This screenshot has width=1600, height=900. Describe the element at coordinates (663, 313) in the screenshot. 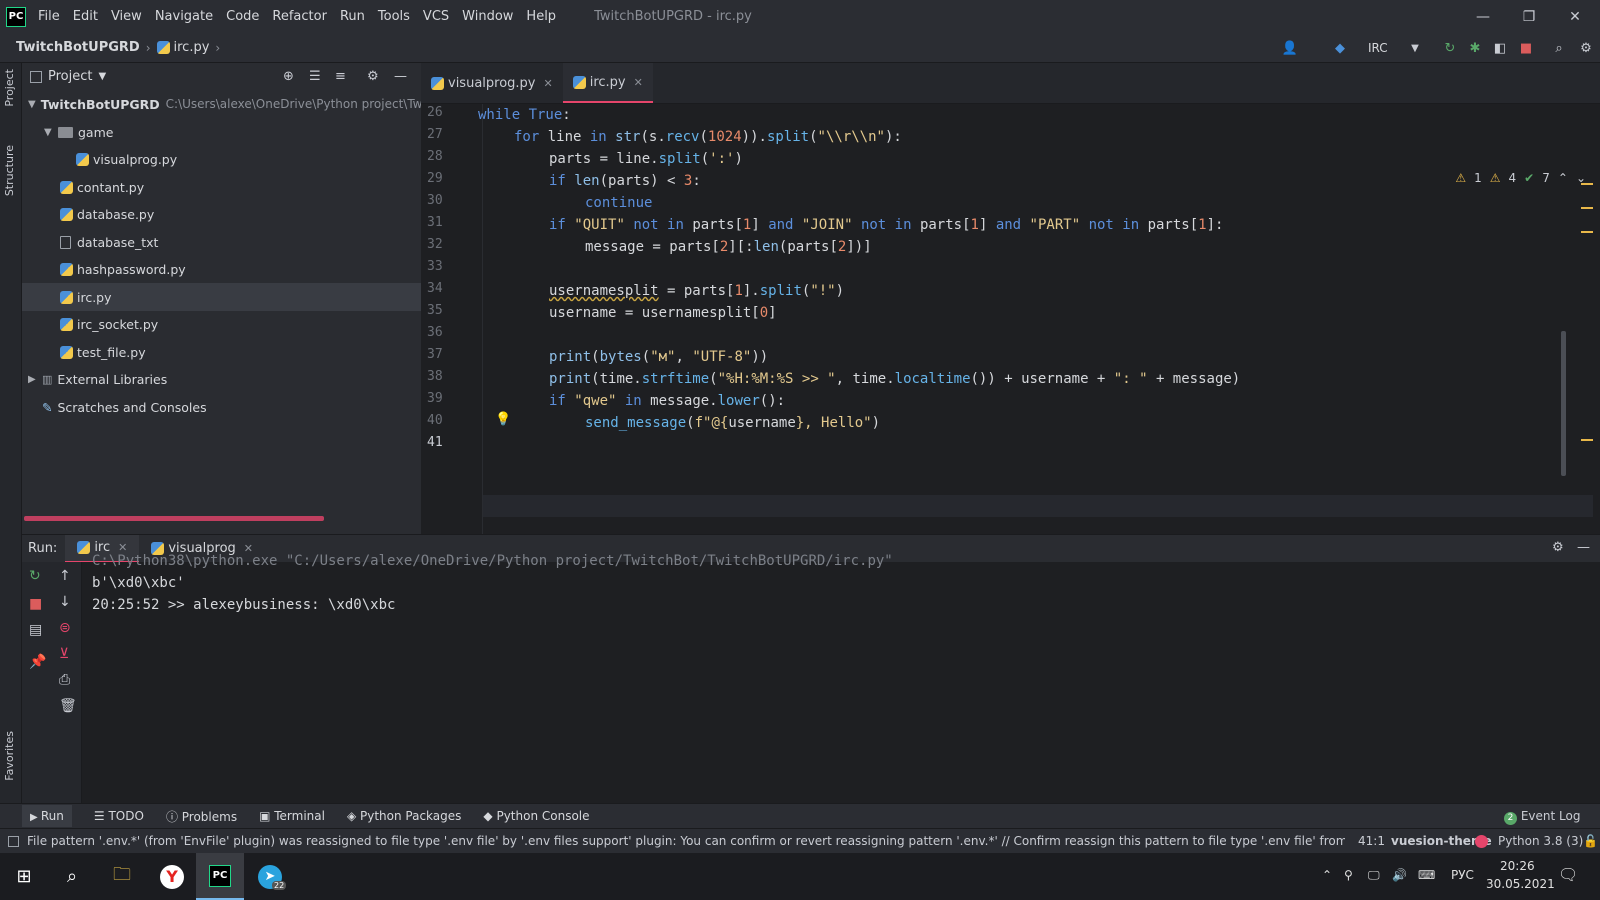

I see `code-line-35: username = usernamesplit[0]` at that location.